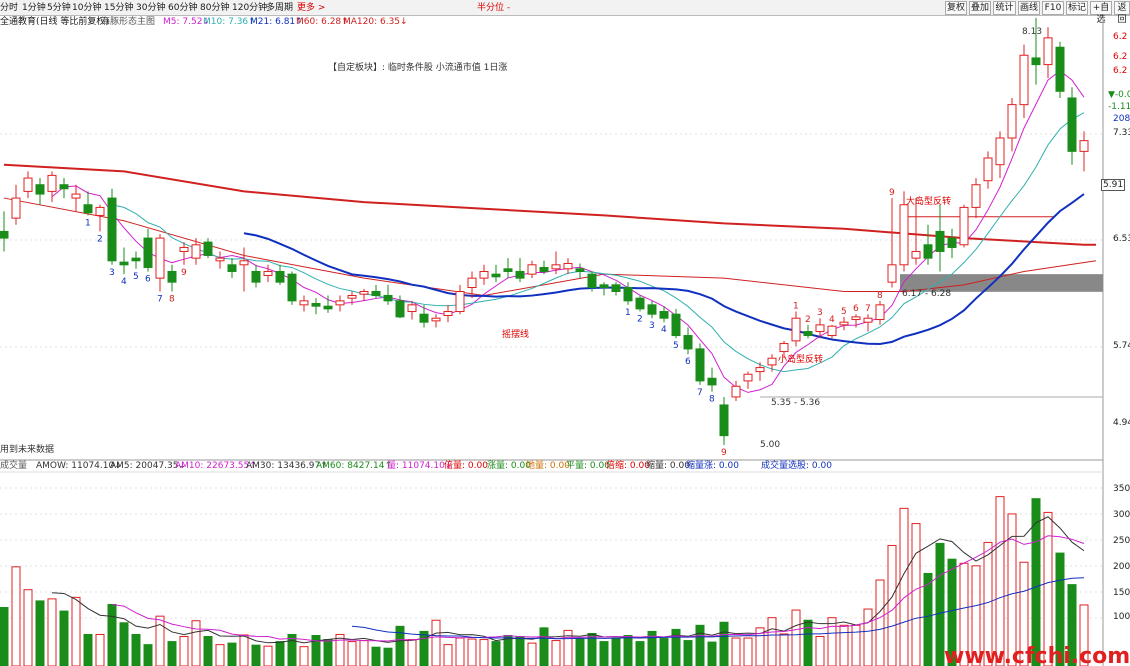  What do you see at coordinates (712, 466) in the screenshot?
I see `suofang-value: 缩量涨: 0.00` at bounding box center [712, 466].